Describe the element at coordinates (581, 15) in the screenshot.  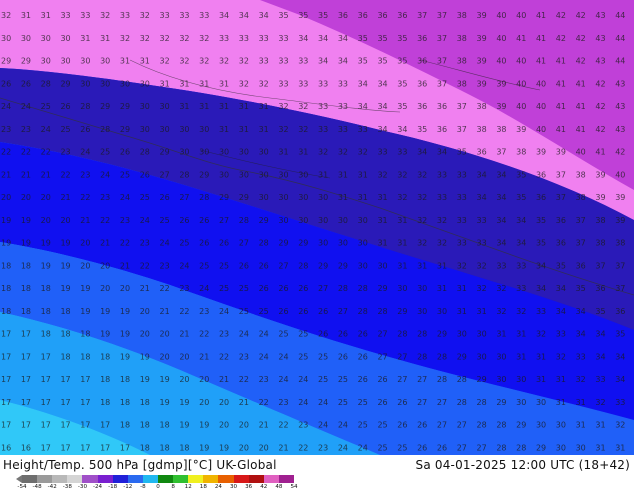
I see `temp-label: 42` at that location.